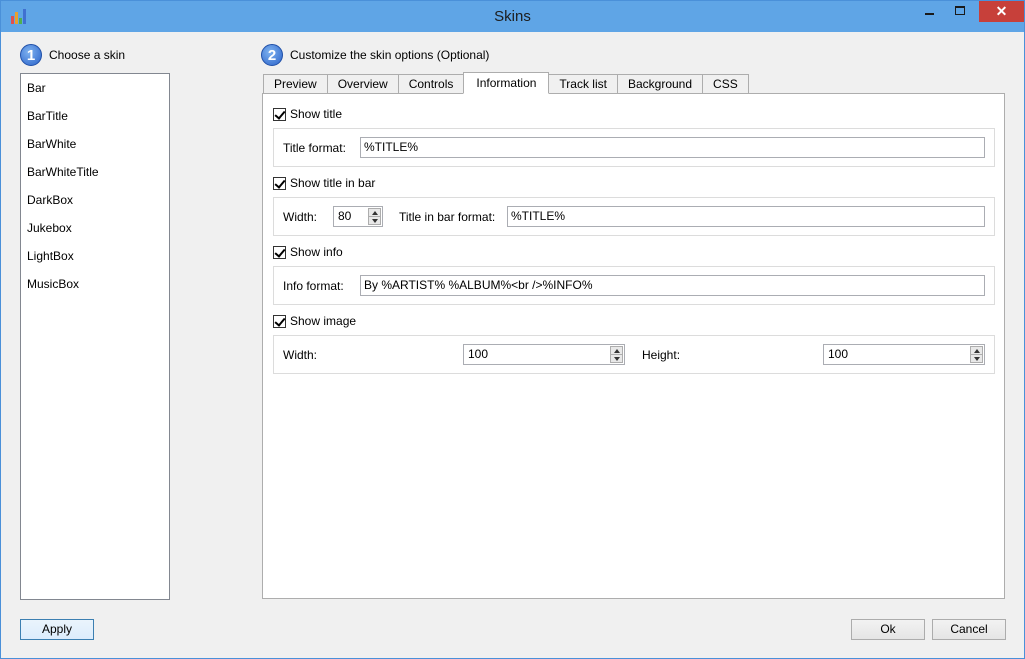 Image resolution: width=1025 pixels, height=659 pixels. What do you see at coordinates (583, 84) in the screenshot?
I see `tab-track-list: Track list` at bounding box center [583, 84].